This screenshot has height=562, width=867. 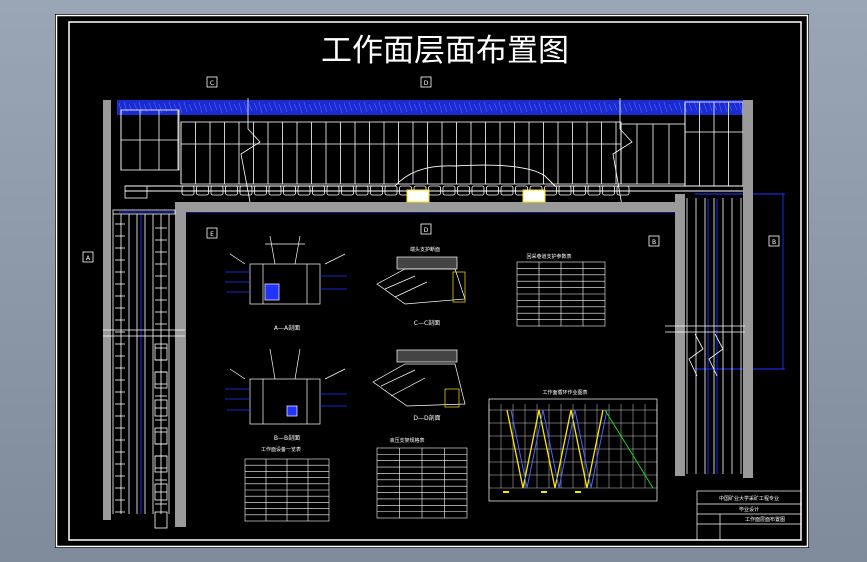 What do you see at coordinates (287, 438) in the screenshot?
I see `section-bb-label: B—B剖面` at bounding box center [287, 438].